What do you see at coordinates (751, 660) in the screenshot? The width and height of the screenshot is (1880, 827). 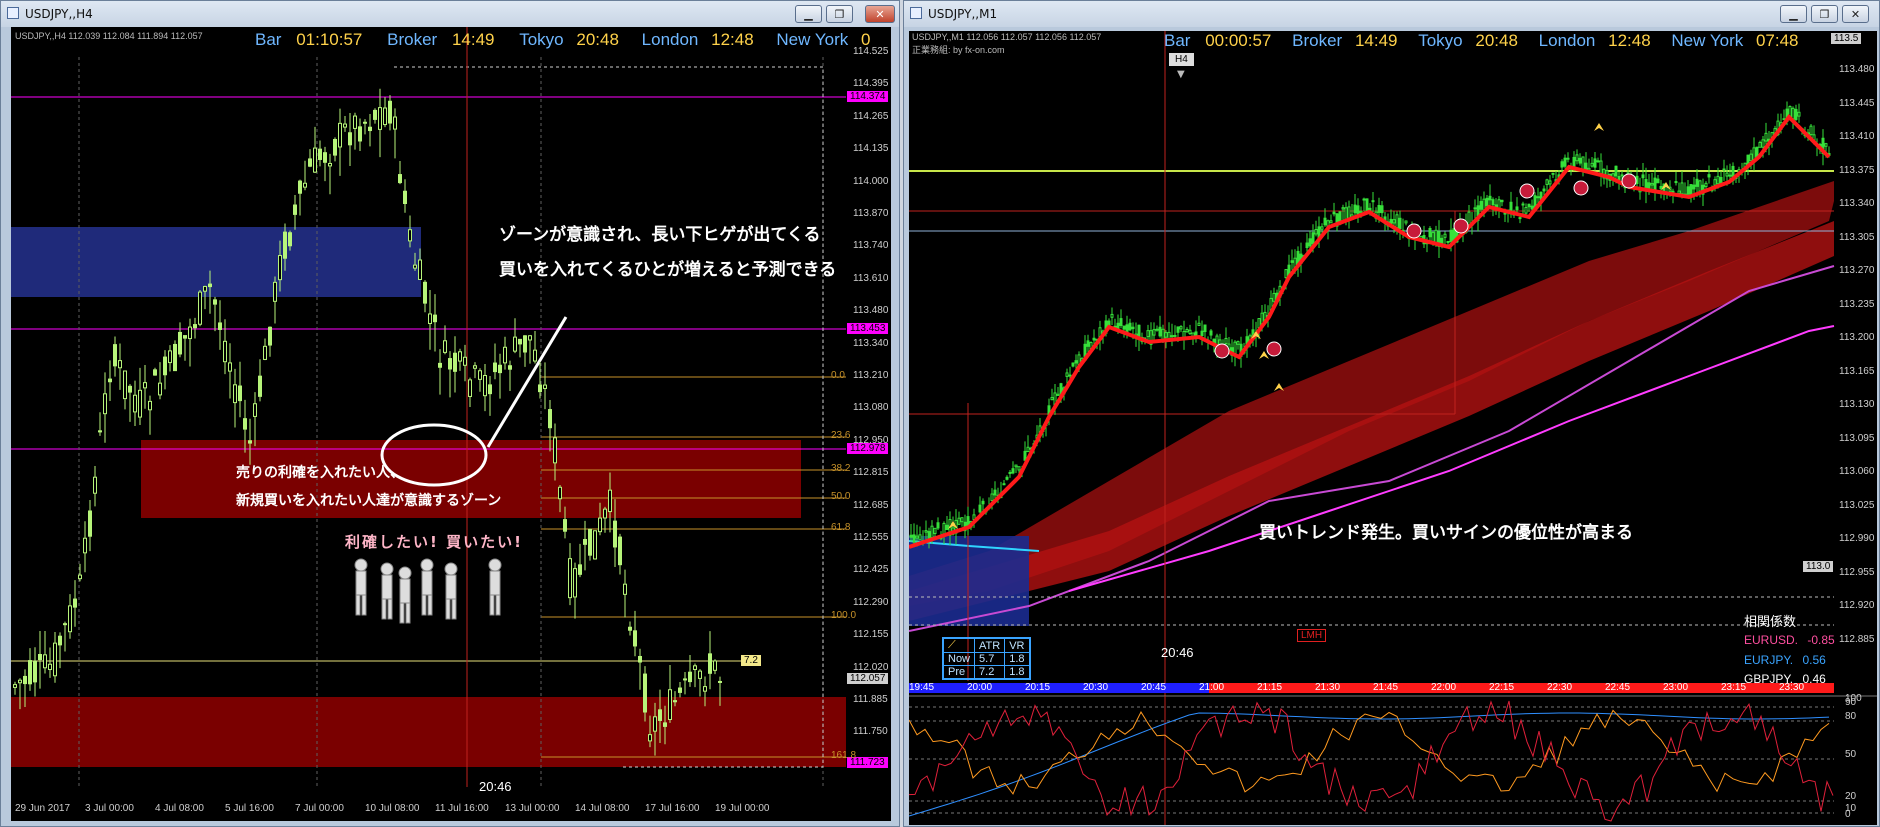 I see `value-box: 7.2` at bounding box center [751, 660].